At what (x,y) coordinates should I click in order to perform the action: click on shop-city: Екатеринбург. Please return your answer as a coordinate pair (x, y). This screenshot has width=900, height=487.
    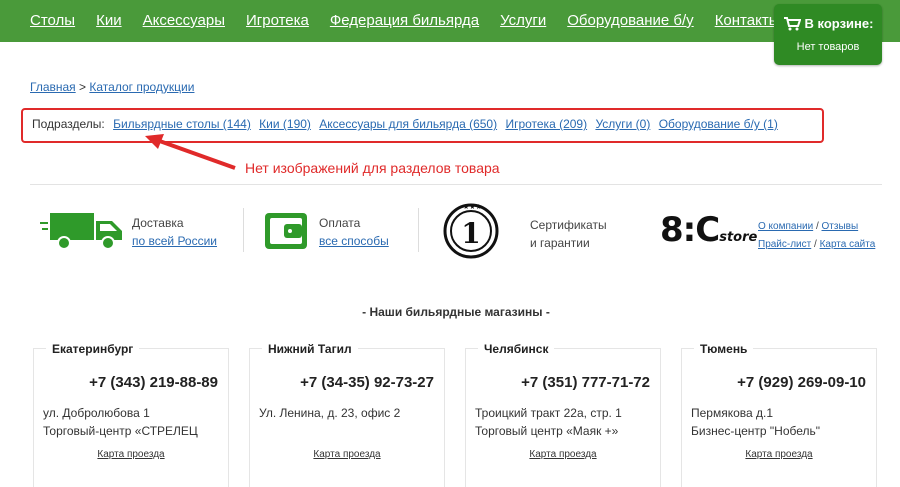
    Looking at the image, I should click on (93, 349).